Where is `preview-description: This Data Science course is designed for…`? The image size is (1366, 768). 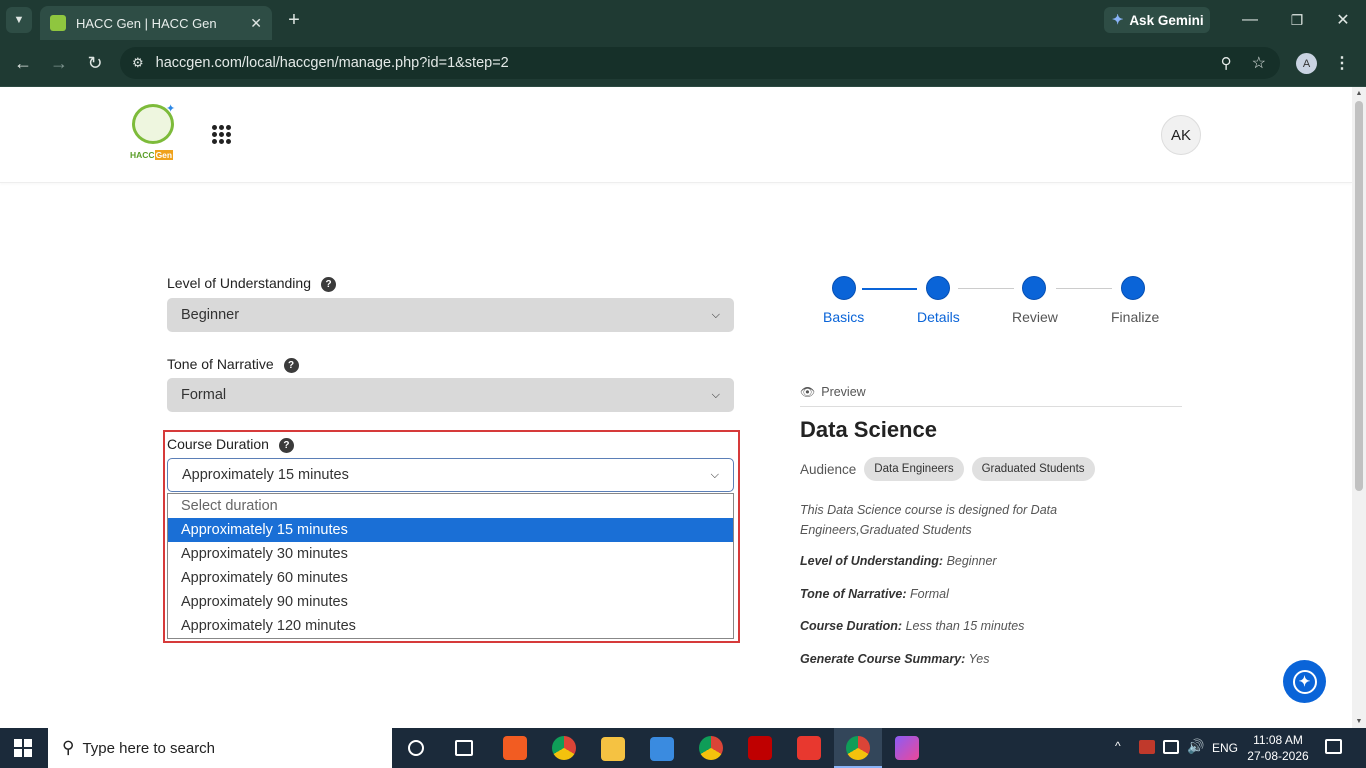
preview-description: This Data Science course is designed for… is located at coordinates (929, 520).